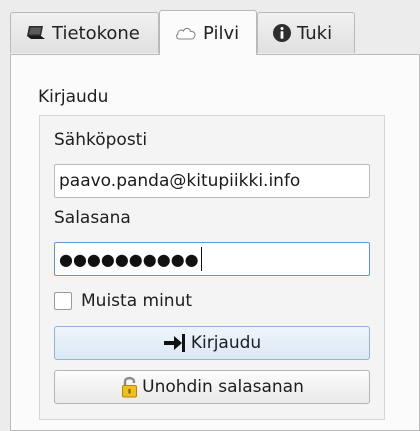  What do you see at coordinates (101, 140) in the screenshot?
I see `email-label: Sähköposti` at bounding box center [101, 140].